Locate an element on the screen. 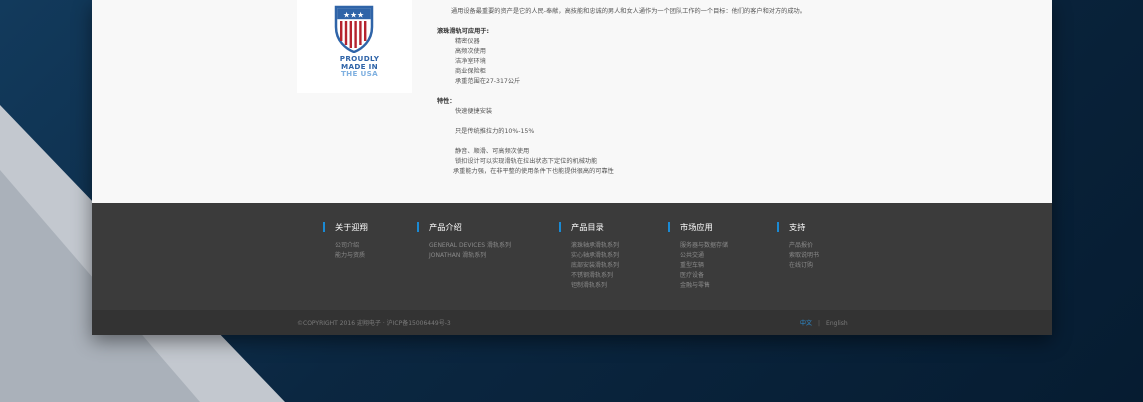  features-heading: 特性： is located at coordinates (446, 101).